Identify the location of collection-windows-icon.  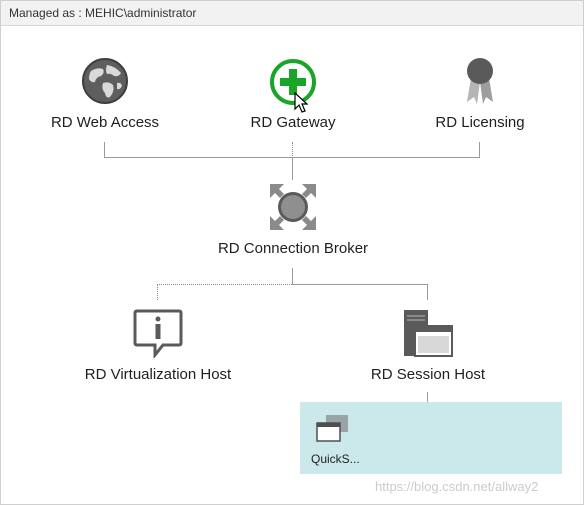
(332, 428).